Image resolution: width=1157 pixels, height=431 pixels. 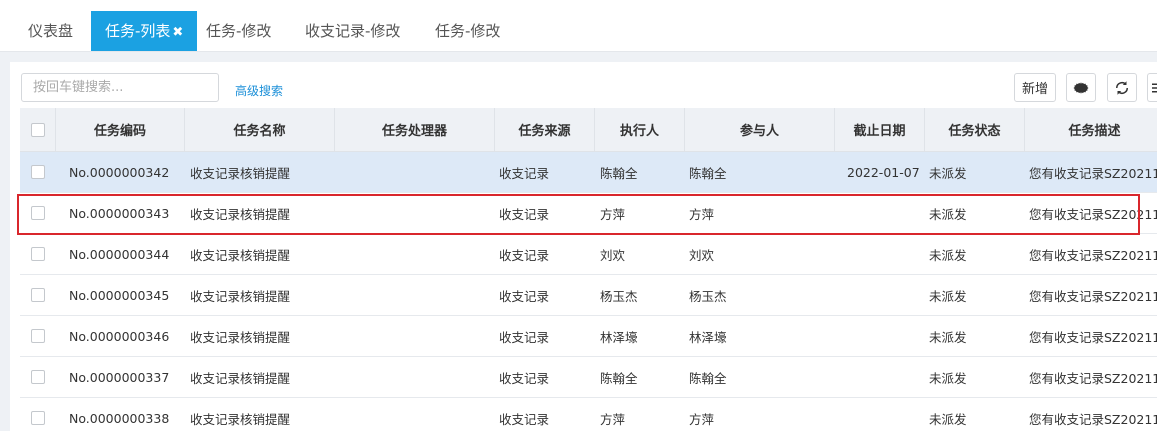 I want to click on header-participant: 参与人, so click(x=760, y=129).